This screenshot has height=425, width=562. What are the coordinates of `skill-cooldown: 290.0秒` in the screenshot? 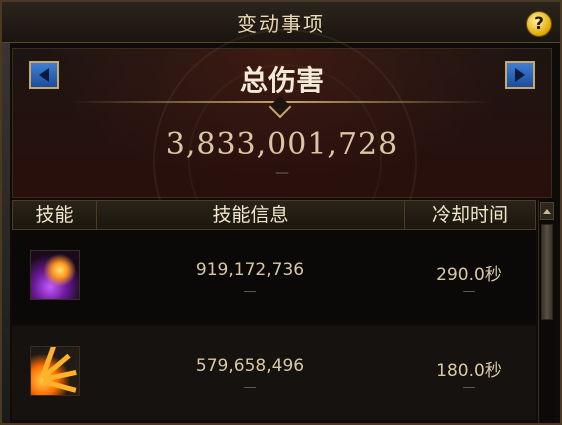 It's located at (469, 275).